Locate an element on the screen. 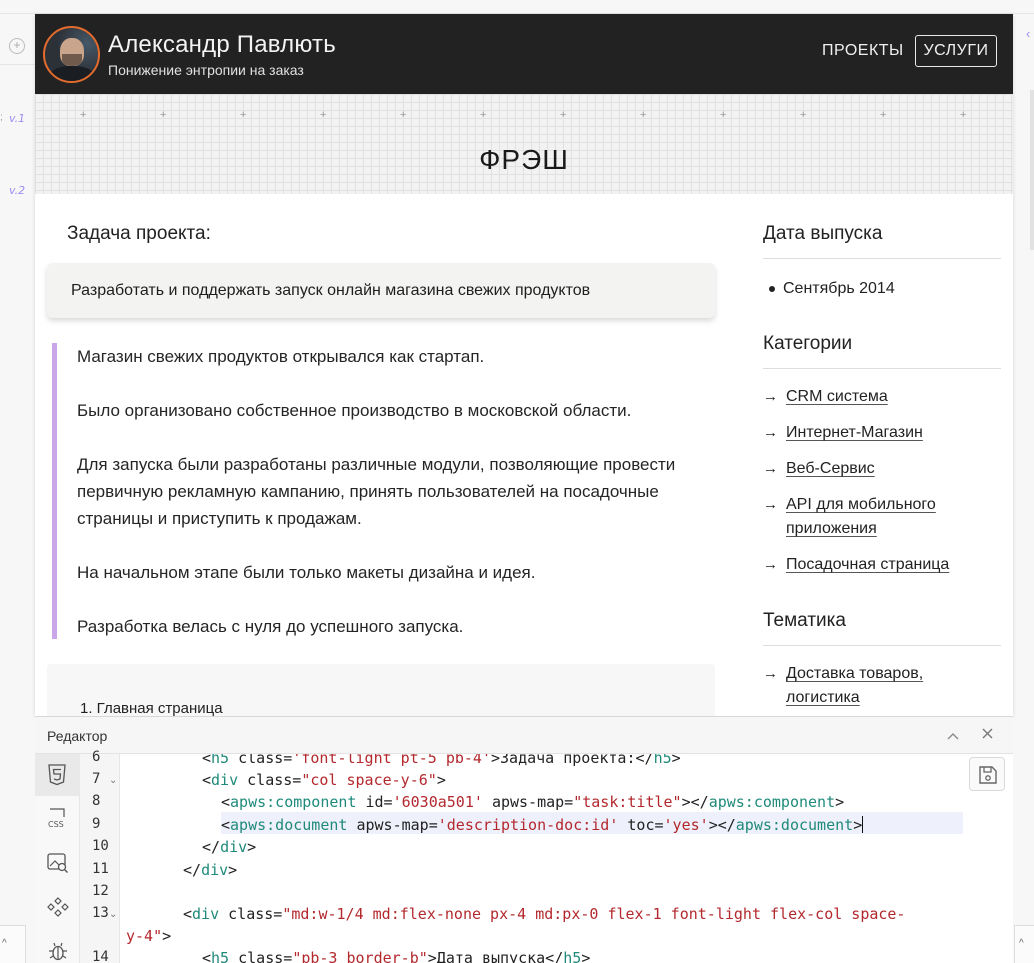 This screenshot has height=963, width=1034. scrollbar is located at coordinates (1032, 170).